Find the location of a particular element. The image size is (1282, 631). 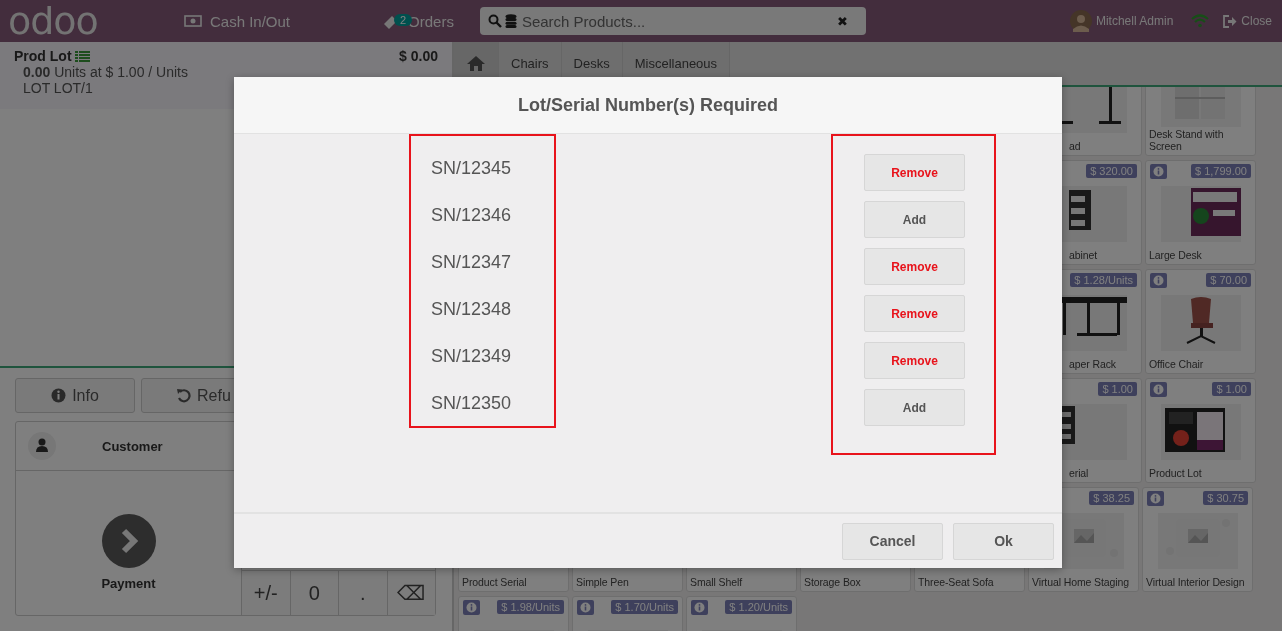

product-name: erial is located at coordinates (1079, 474).